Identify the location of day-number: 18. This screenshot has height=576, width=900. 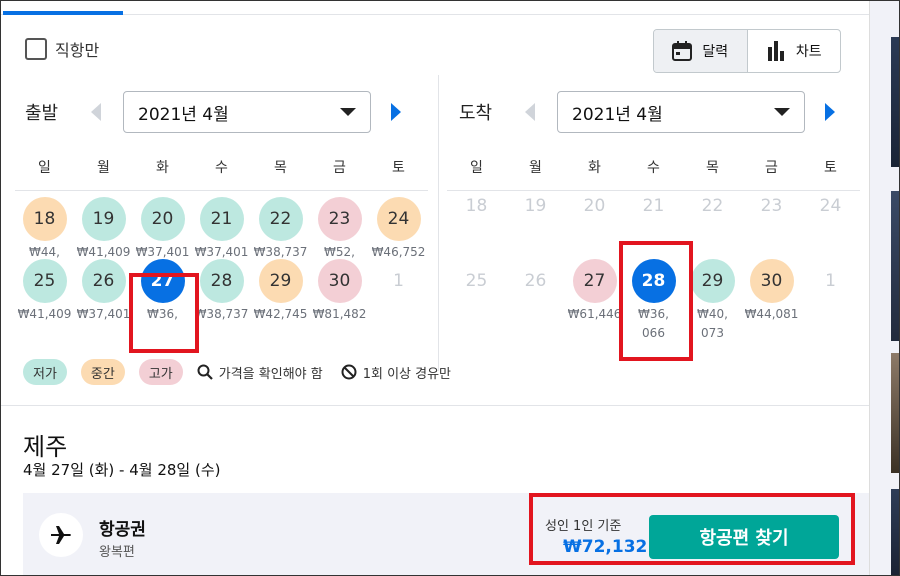
(44, 219).